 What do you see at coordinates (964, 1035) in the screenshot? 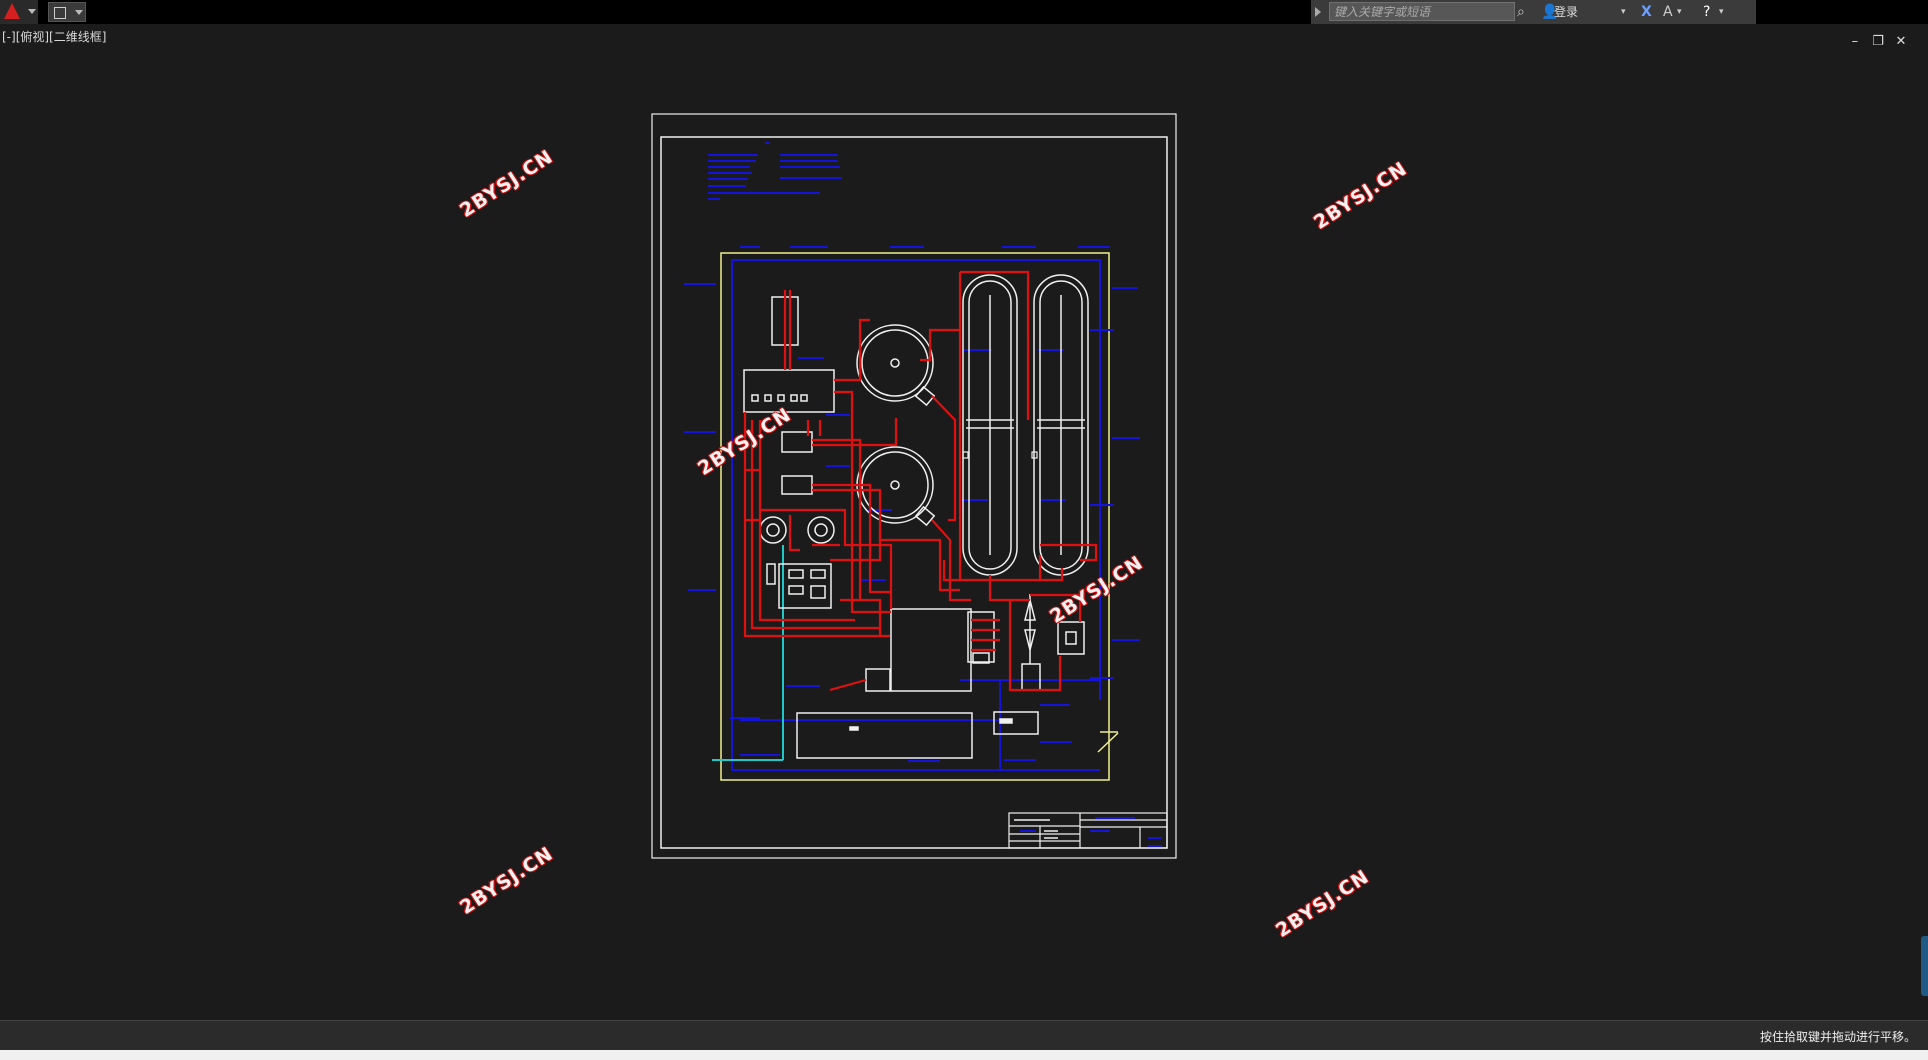
I see `status-bar: 按住拾取键并拖动进行平移。` at bounding box center [964, 1035].